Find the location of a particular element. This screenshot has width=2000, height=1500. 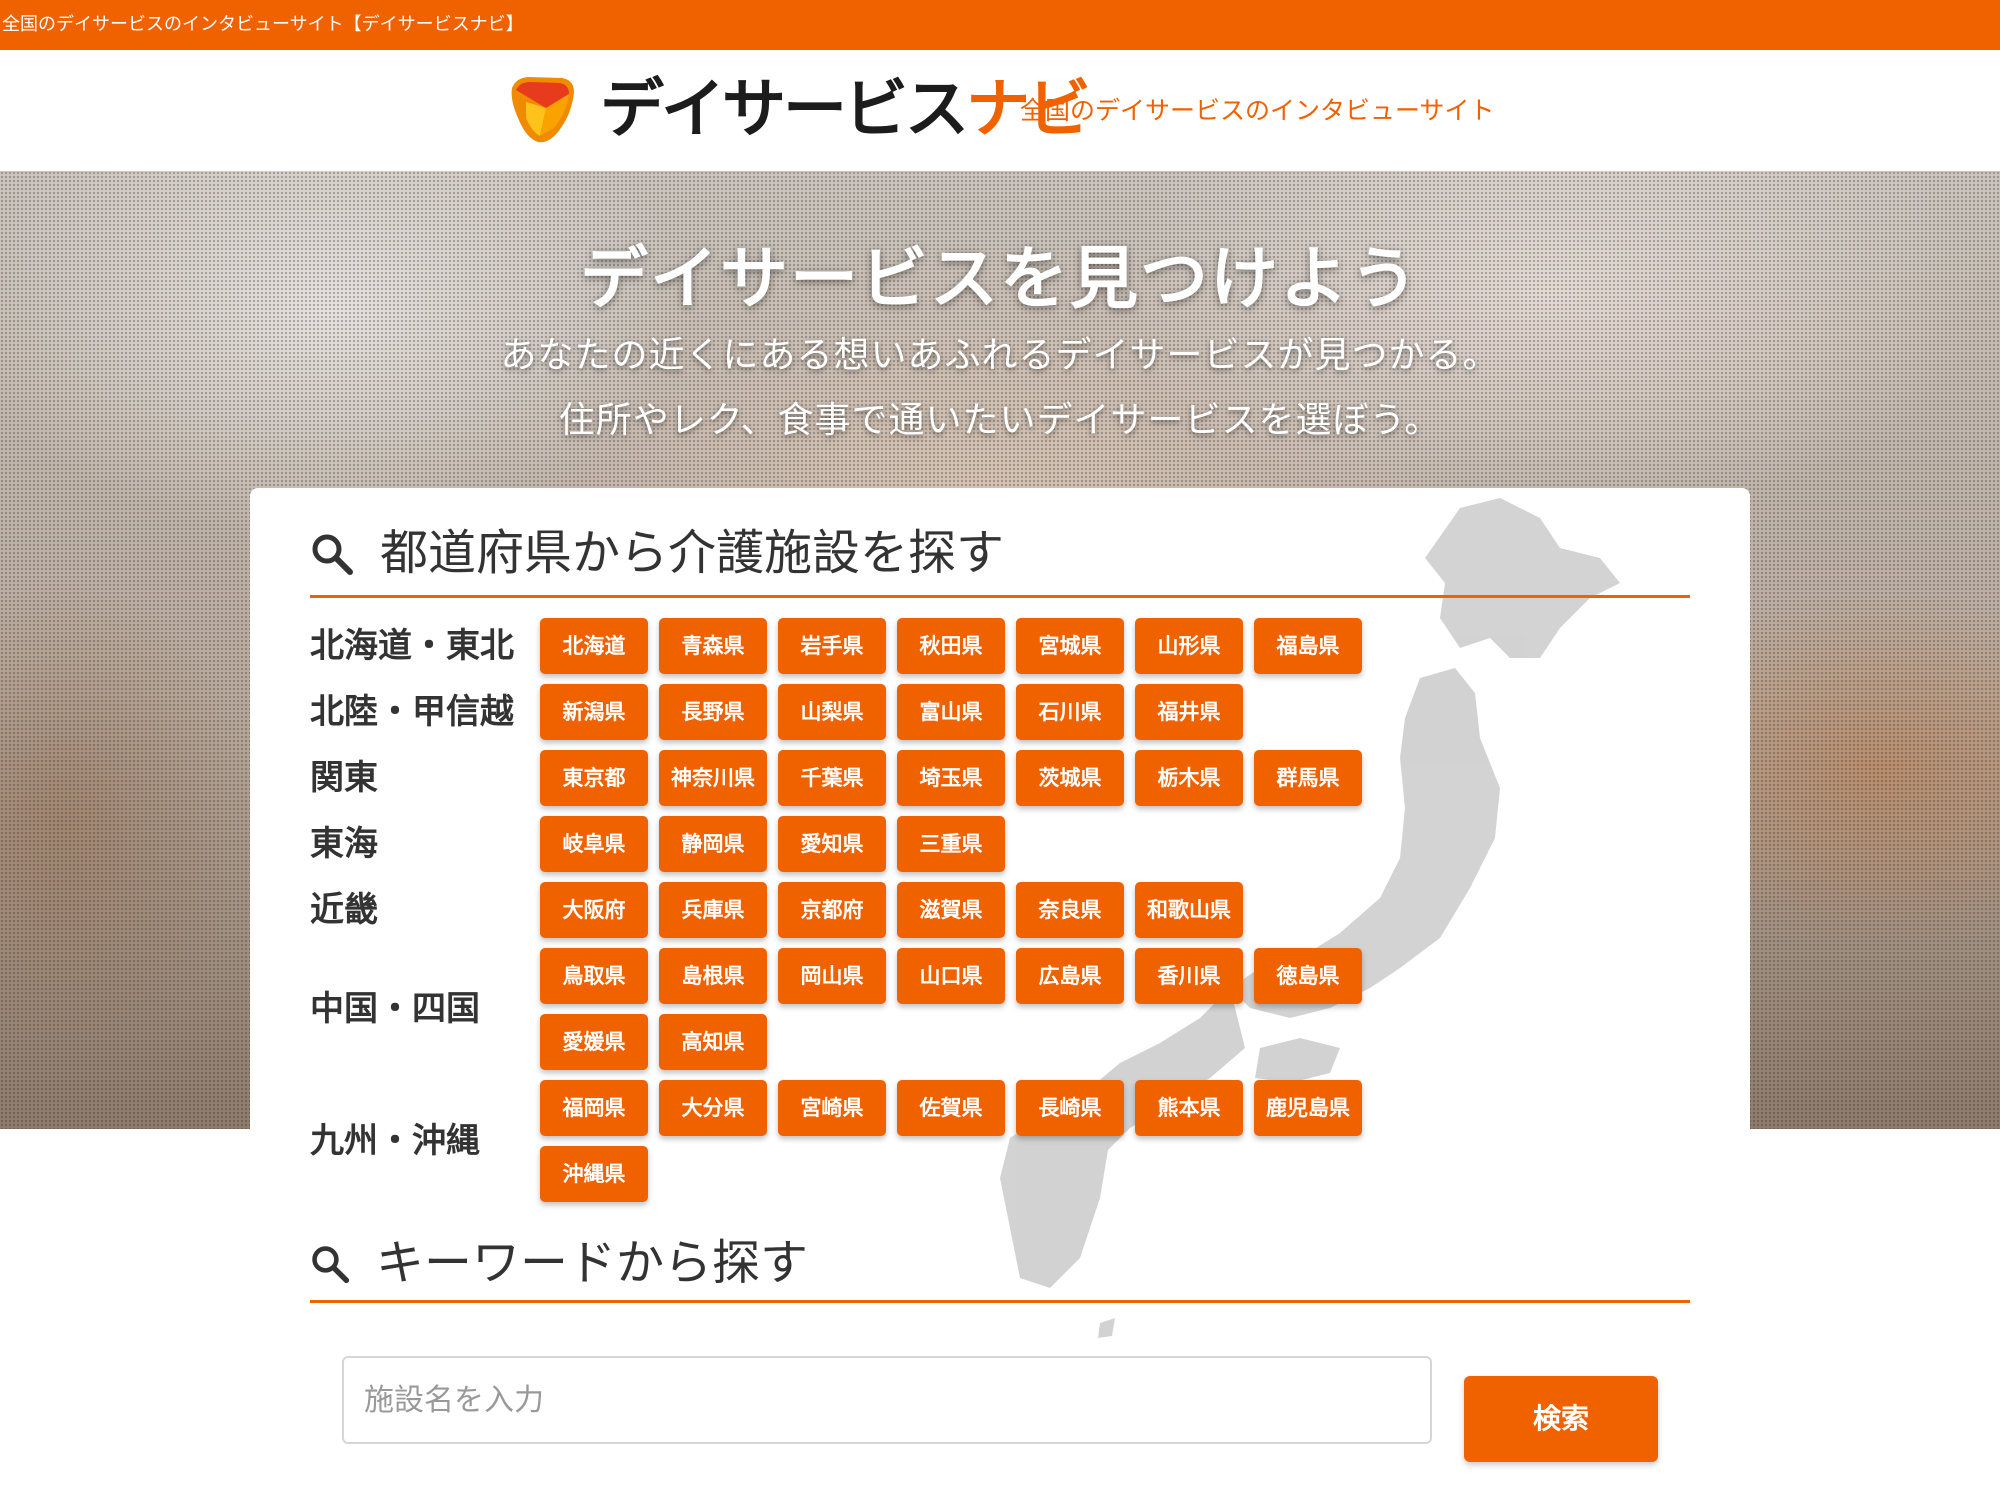

prefecture-search-title: 都道府県から介護施設を探す is located at coordinates (692, 553).